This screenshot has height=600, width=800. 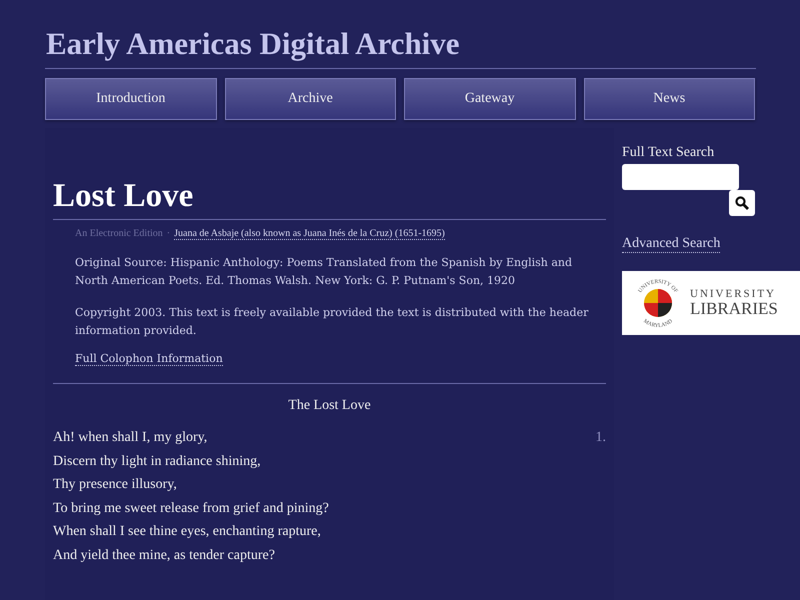 I want to click on colophon-link: Full Colophon Information, so click(x=149, y=359).